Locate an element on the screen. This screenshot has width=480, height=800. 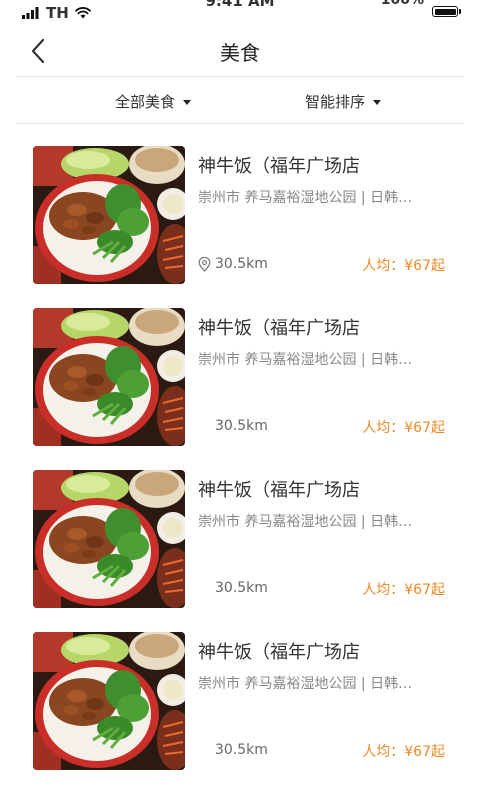
sort-filter: 智能排序 is located at coordinates (343, 101).